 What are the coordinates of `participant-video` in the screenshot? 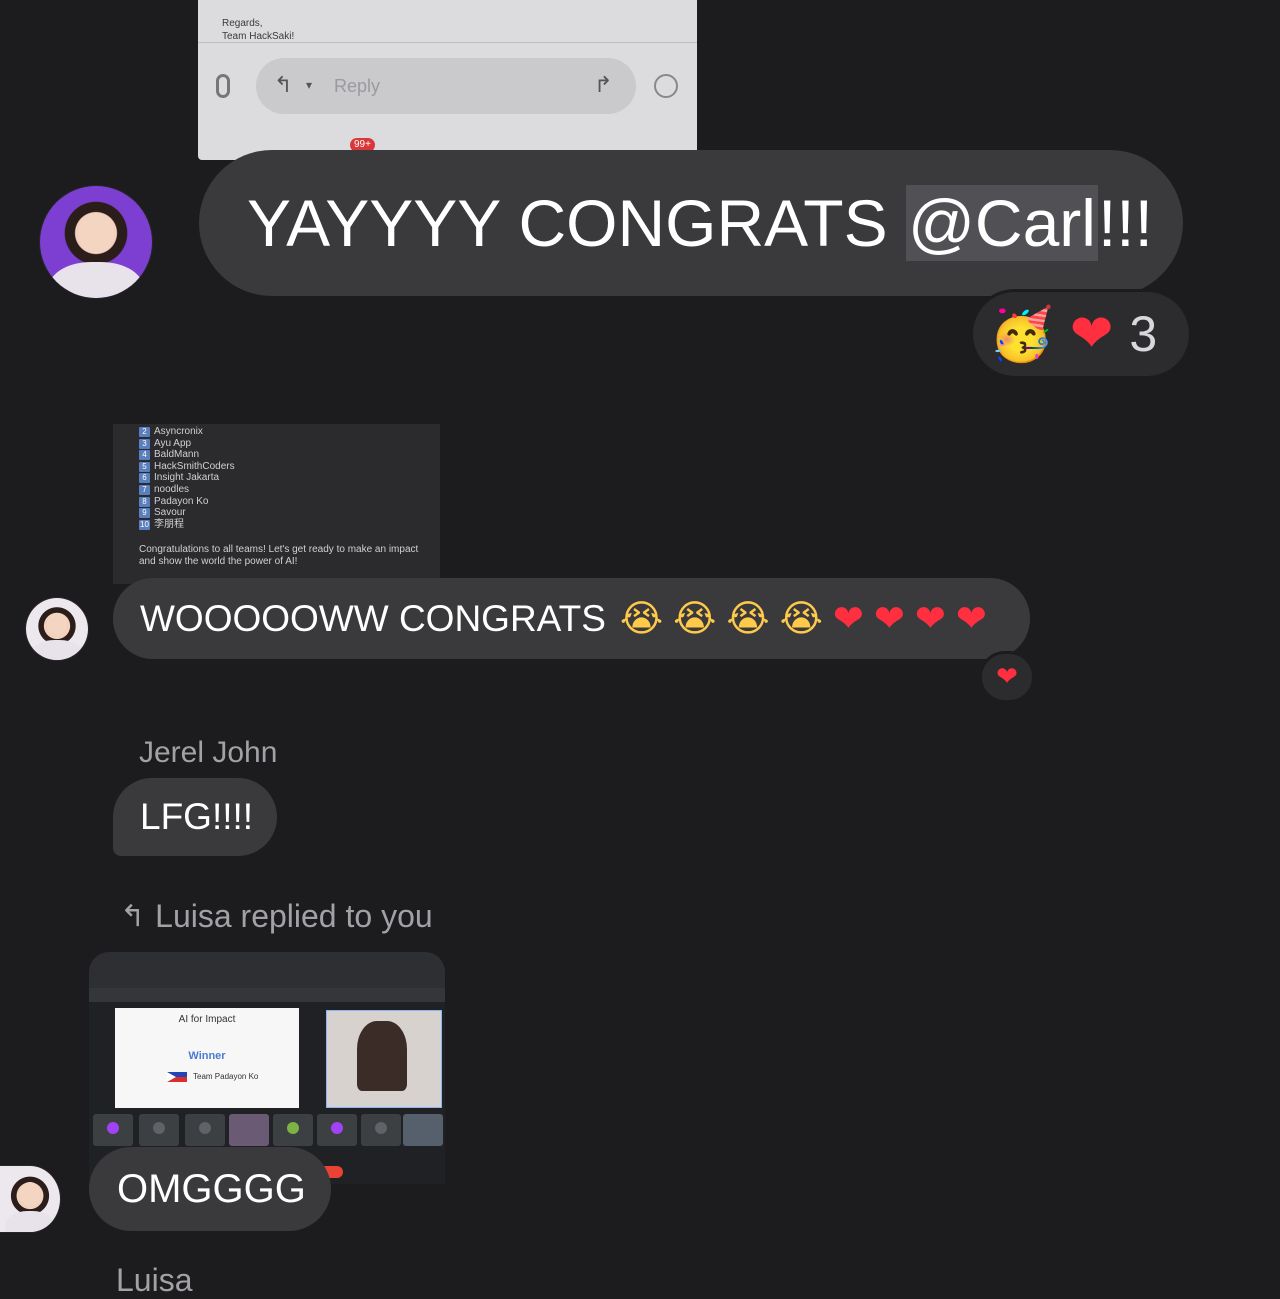 It's located at (384, 1059).